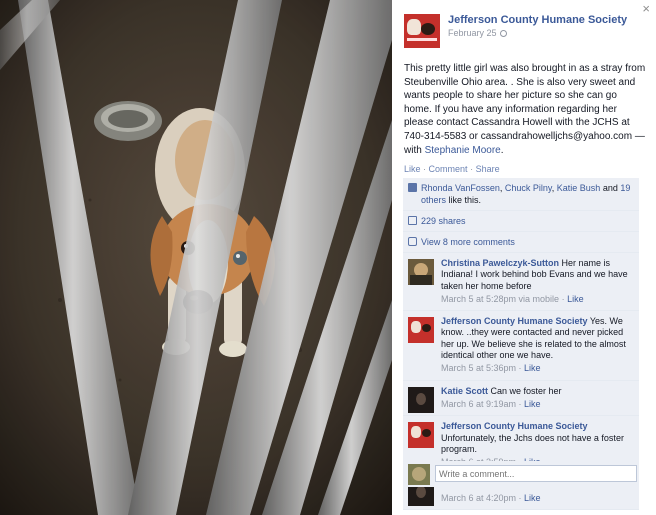 The width and height of the screenshot is (656, 515). What do you see at coordinates (443, 221) in the screenshot?
I see `shares-link: 229 shares` at bounding box center [443, 221].